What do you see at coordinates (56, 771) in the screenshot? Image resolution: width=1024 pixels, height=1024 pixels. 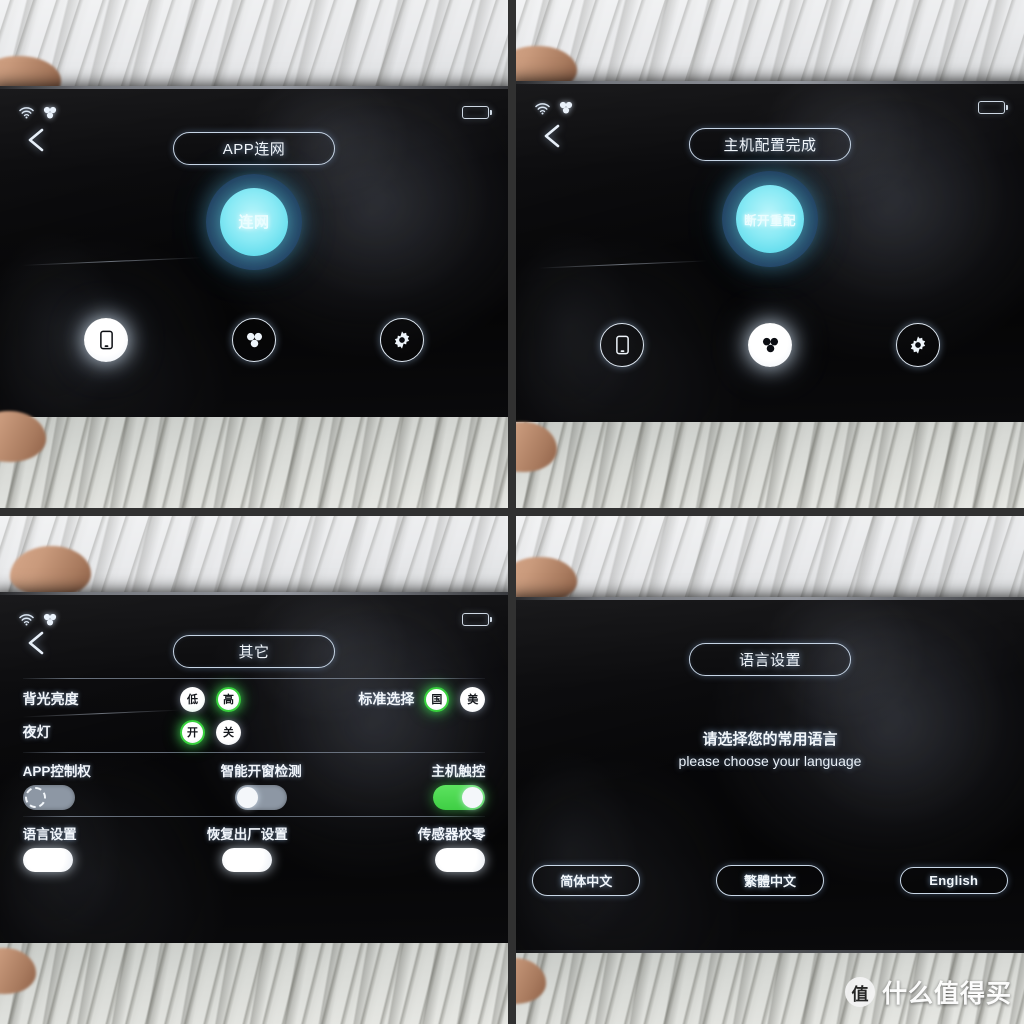 I see `app-control-label: APP控制权` at bounding box center [56, 771].